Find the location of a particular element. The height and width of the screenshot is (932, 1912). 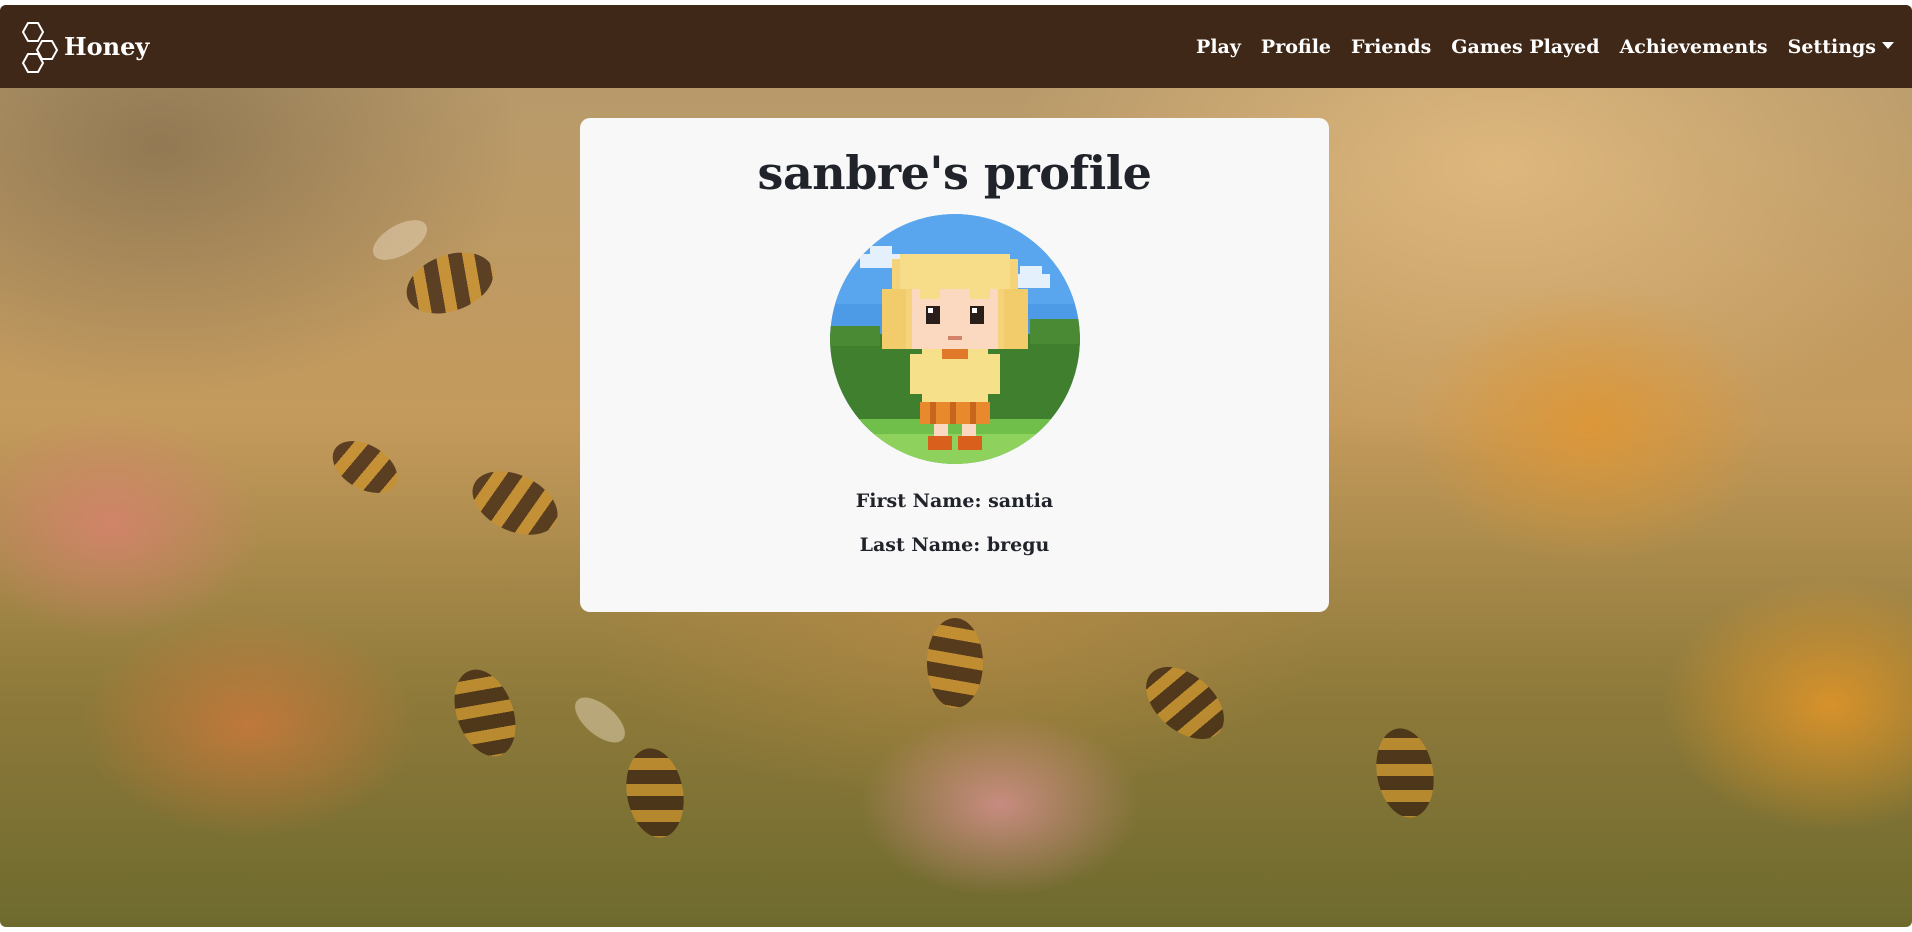

caret-down-icon is located at coordinates (1888, 45).